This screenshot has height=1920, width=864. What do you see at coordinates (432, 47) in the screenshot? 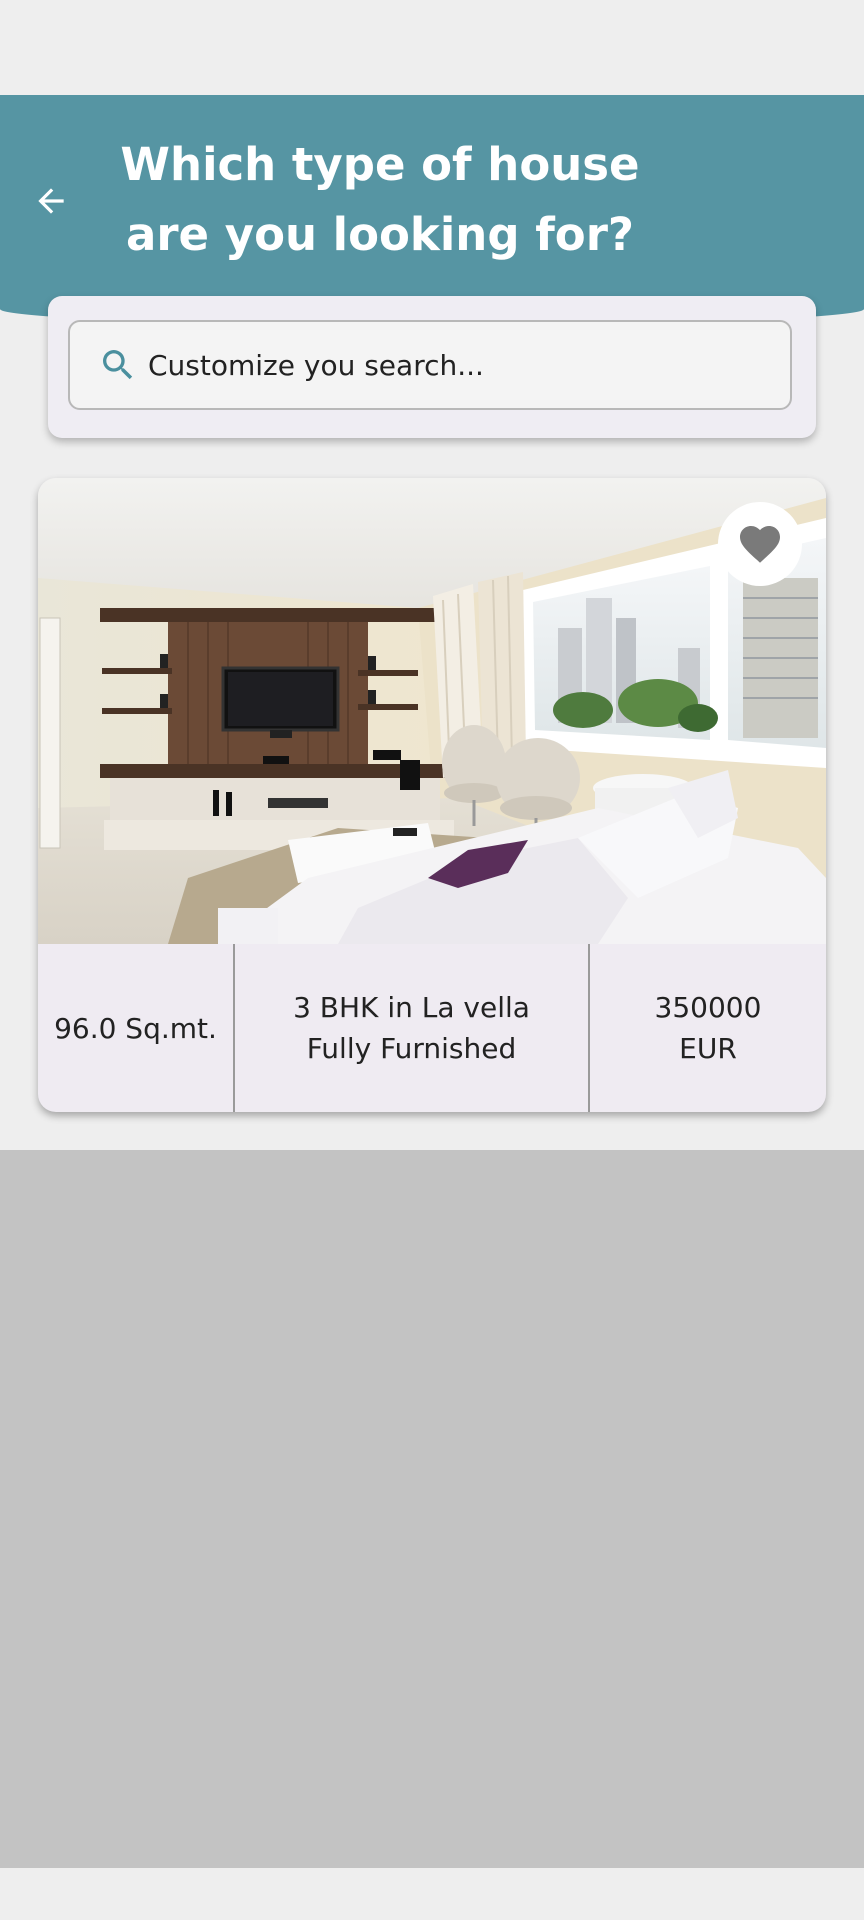
I see `status-bar` at bounding box center [432, 47].